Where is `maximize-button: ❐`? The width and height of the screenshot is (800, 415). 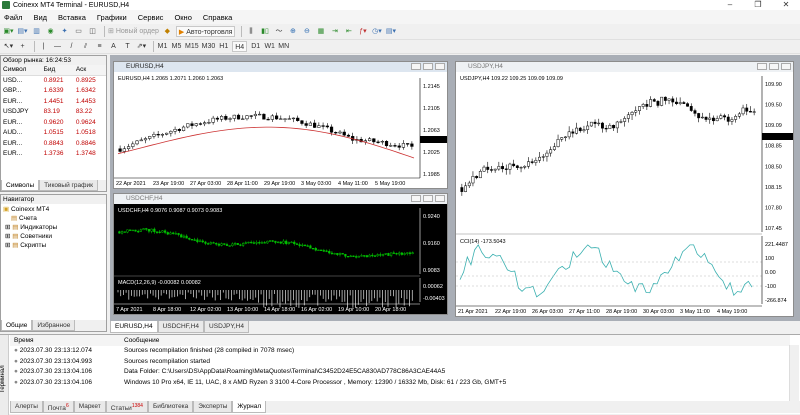
maximize-button: ❐ is located at coordinates (758, 5).